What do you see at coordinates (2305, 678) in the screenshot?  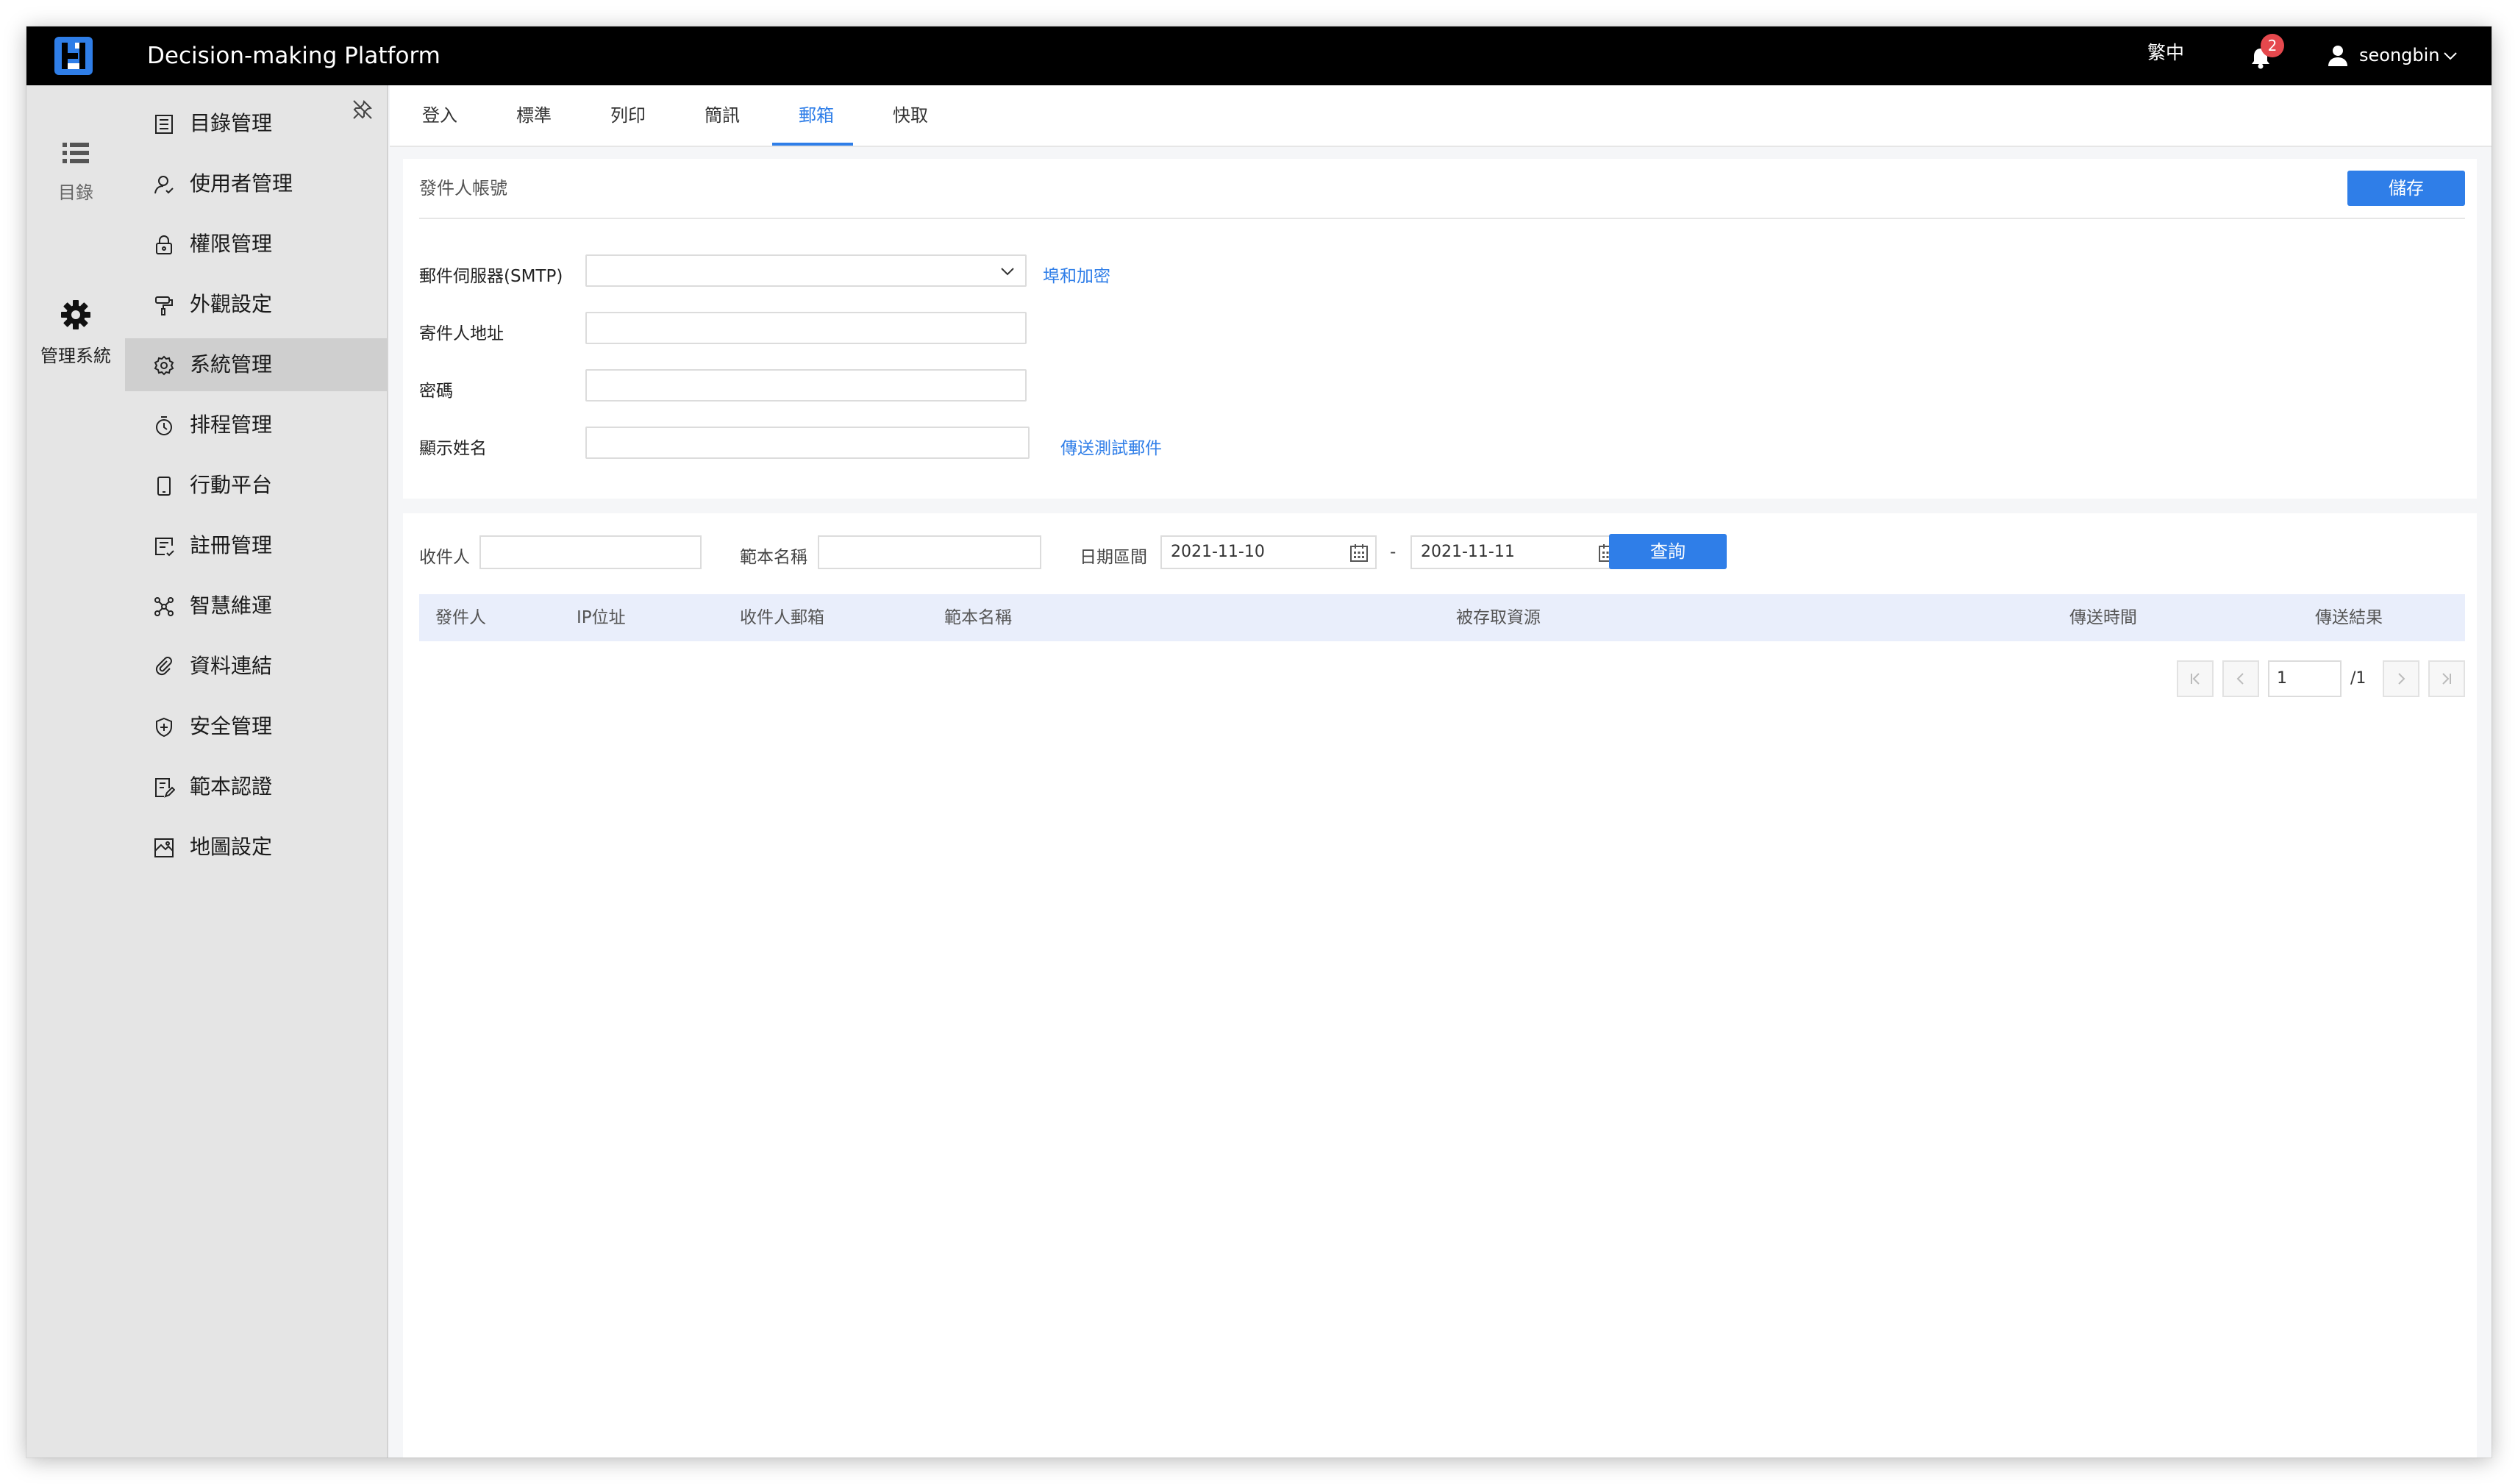 I see `page-number-input: 1` at bounding box center [2305, 678].